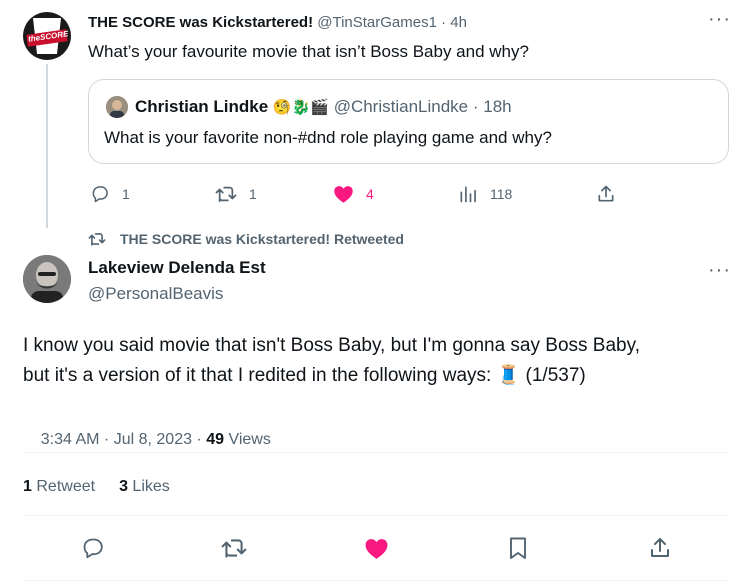 The image size is (753, 583). I want to click on retweets-count: 1, so click(27, 486).